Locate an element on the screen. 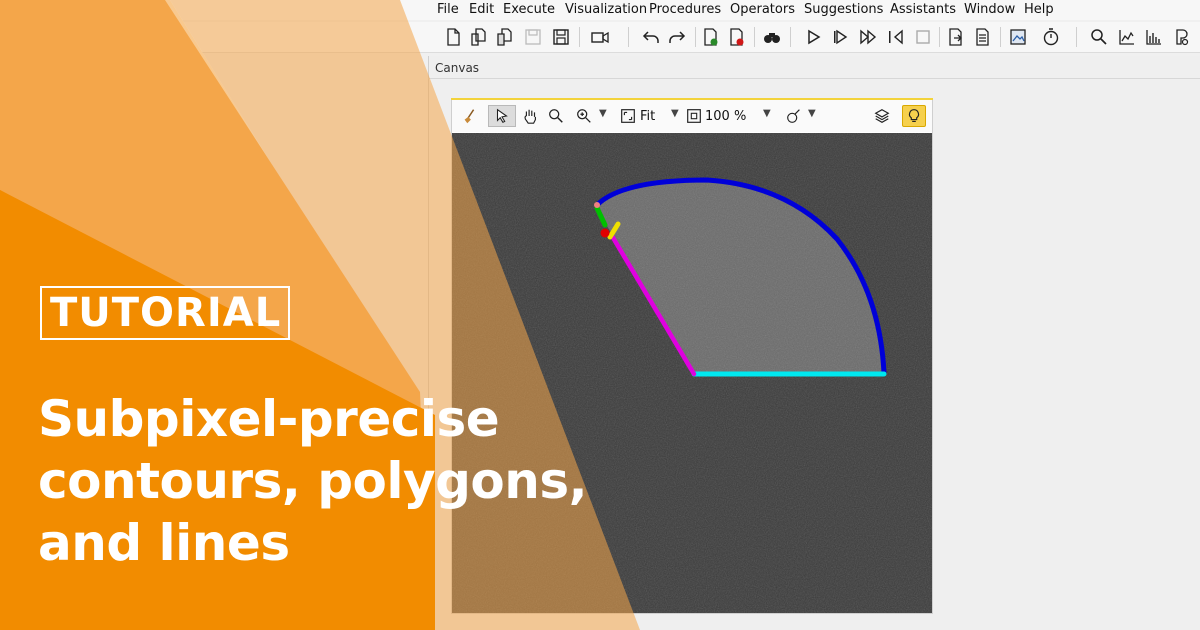 Image resolution: width=1200 pixels, height=630 pixels. line-profile-icon is located at coordinates (1154, 37).